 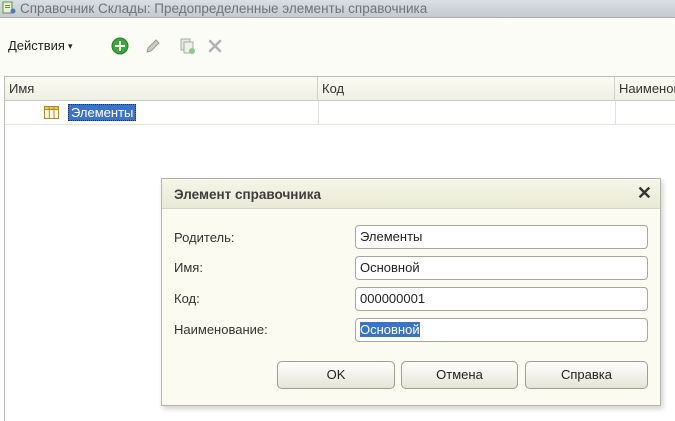 I want to click on close-icon: ✕, so click(x=644, y=193).